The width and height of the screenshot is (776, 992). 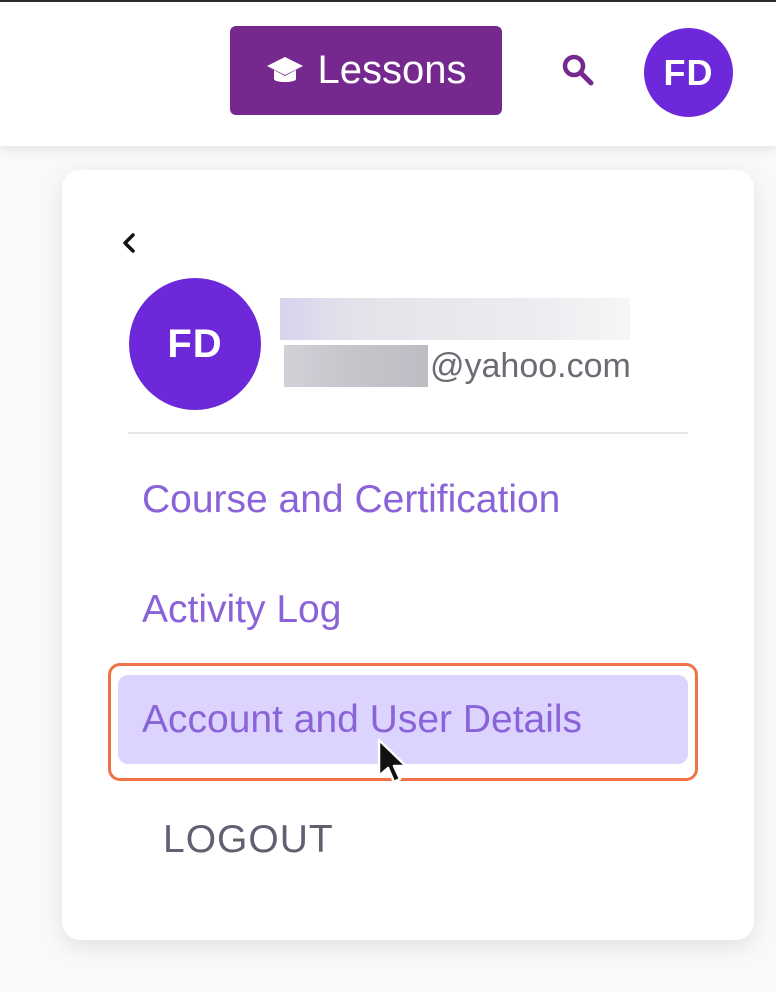 I want to click on chevron-left-icon, so click(x=129, y=245).